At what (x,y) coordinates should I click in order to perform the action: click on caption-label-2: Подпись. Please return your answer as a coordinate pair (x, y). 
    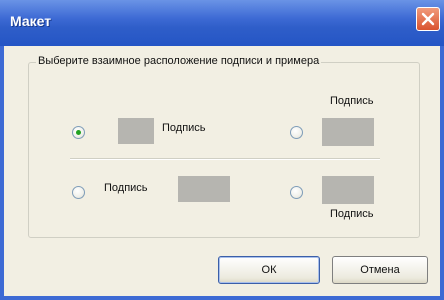
    Looking at the image, I should click on (352, 101).